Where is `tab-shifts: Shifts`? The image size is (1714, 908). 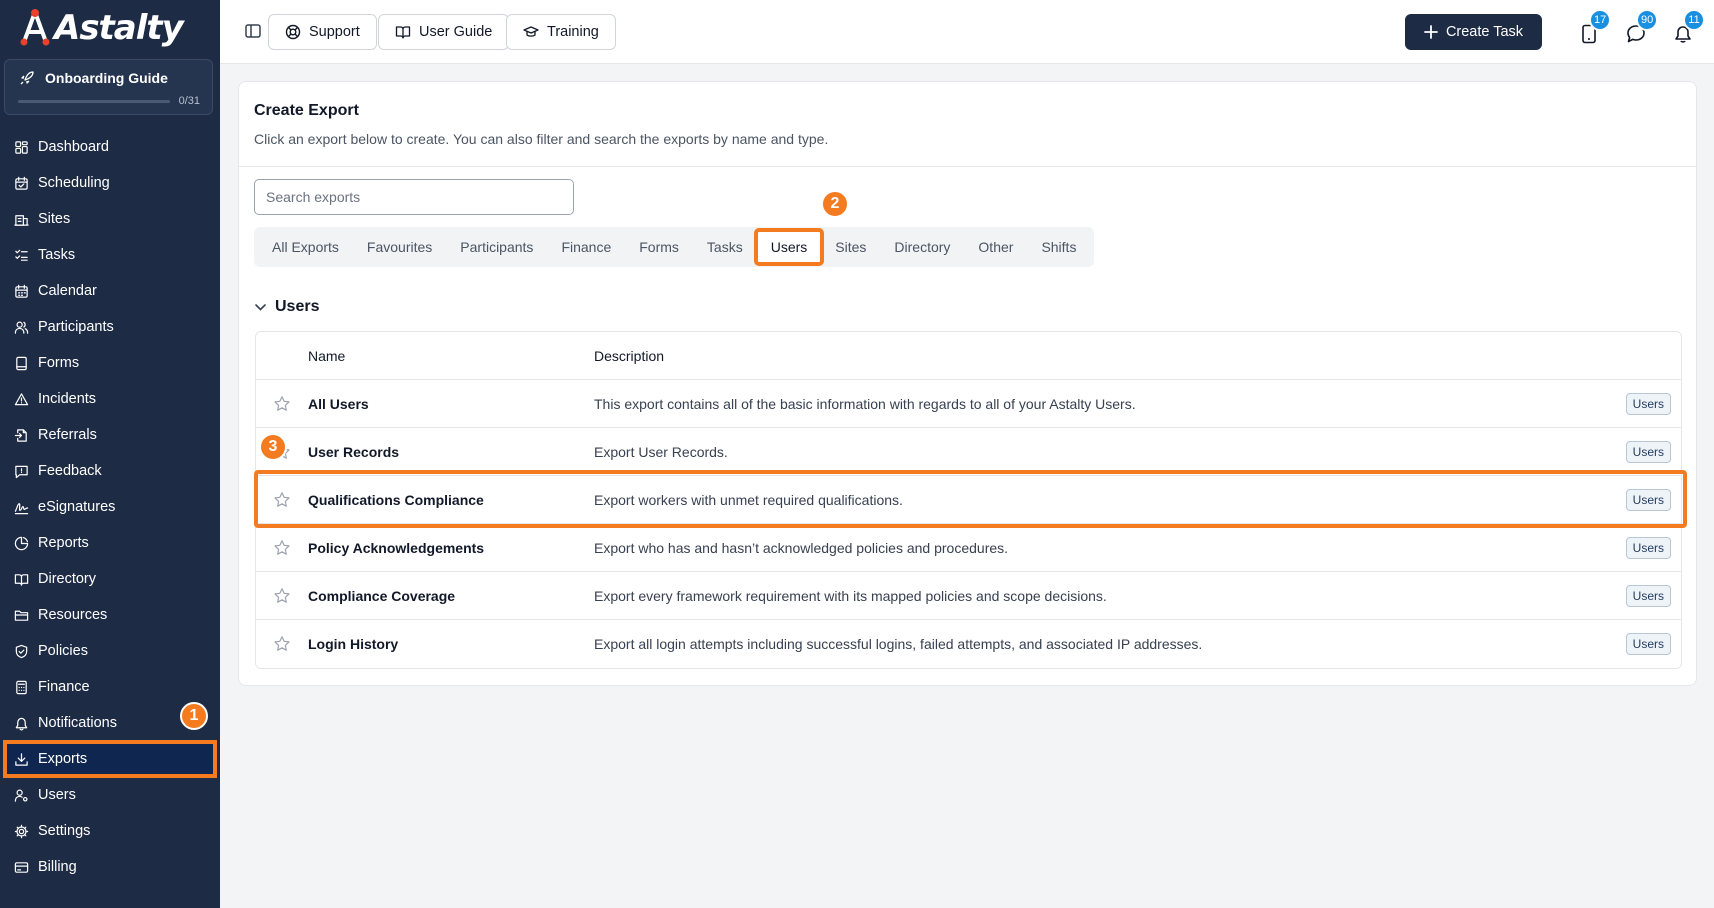 tab-shifts: Shifts is located at coordinates (1058, 247).